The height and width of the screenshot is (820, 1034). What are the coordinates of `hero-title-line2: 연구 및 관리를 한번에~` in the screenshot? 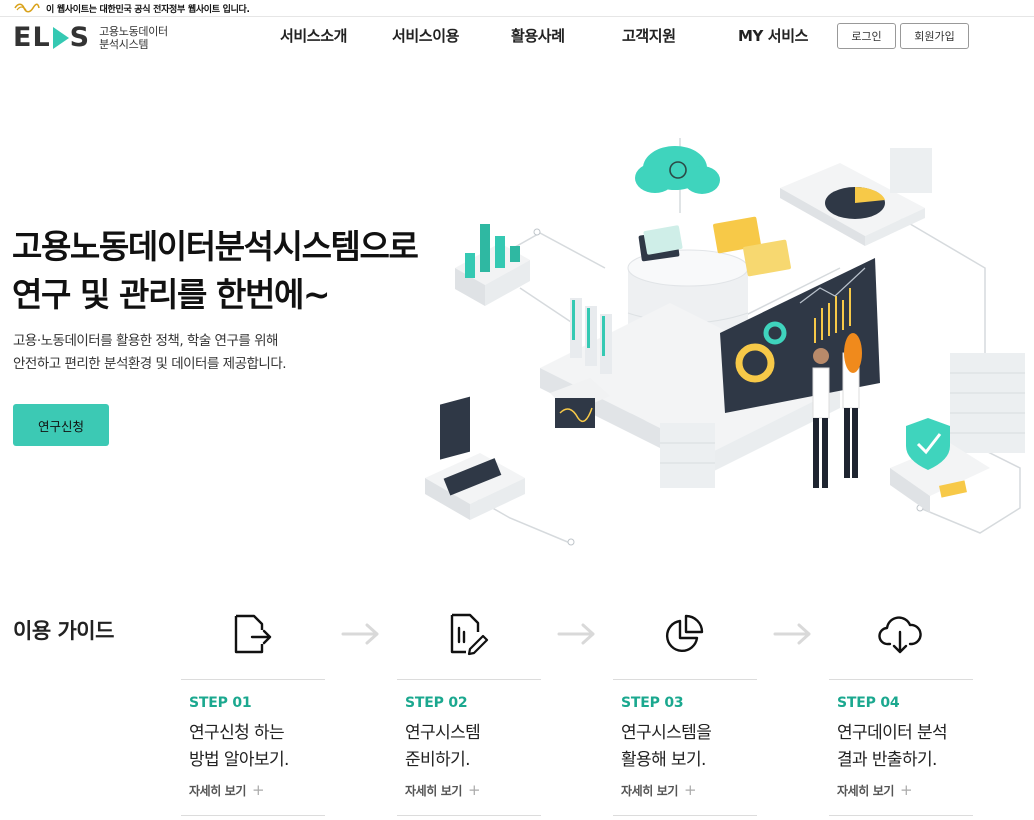 It's located at (171, 294).